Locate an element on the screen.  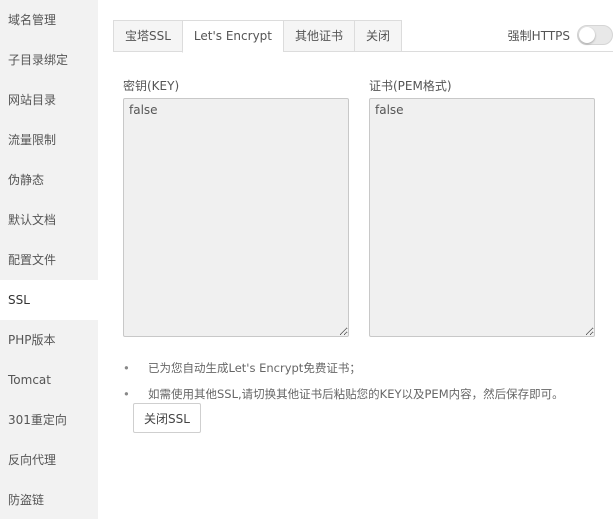
sidebar-item-config-file: 配置文件 is located at coordinates (49, 260).